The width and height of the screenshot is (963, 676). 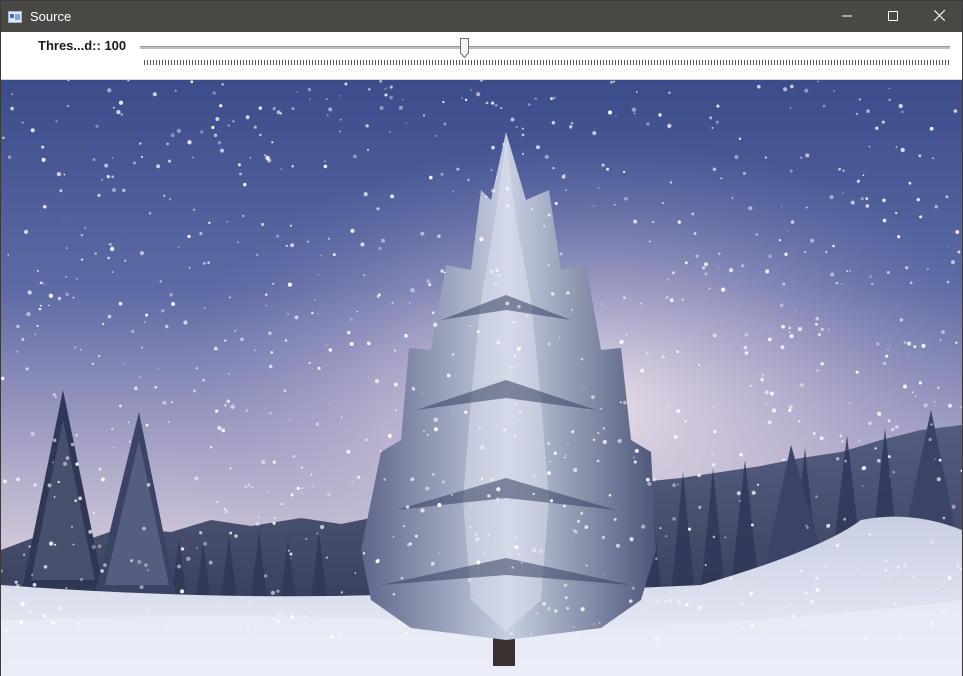 I want to click on app-window-icon, so click(x=15, y=16).